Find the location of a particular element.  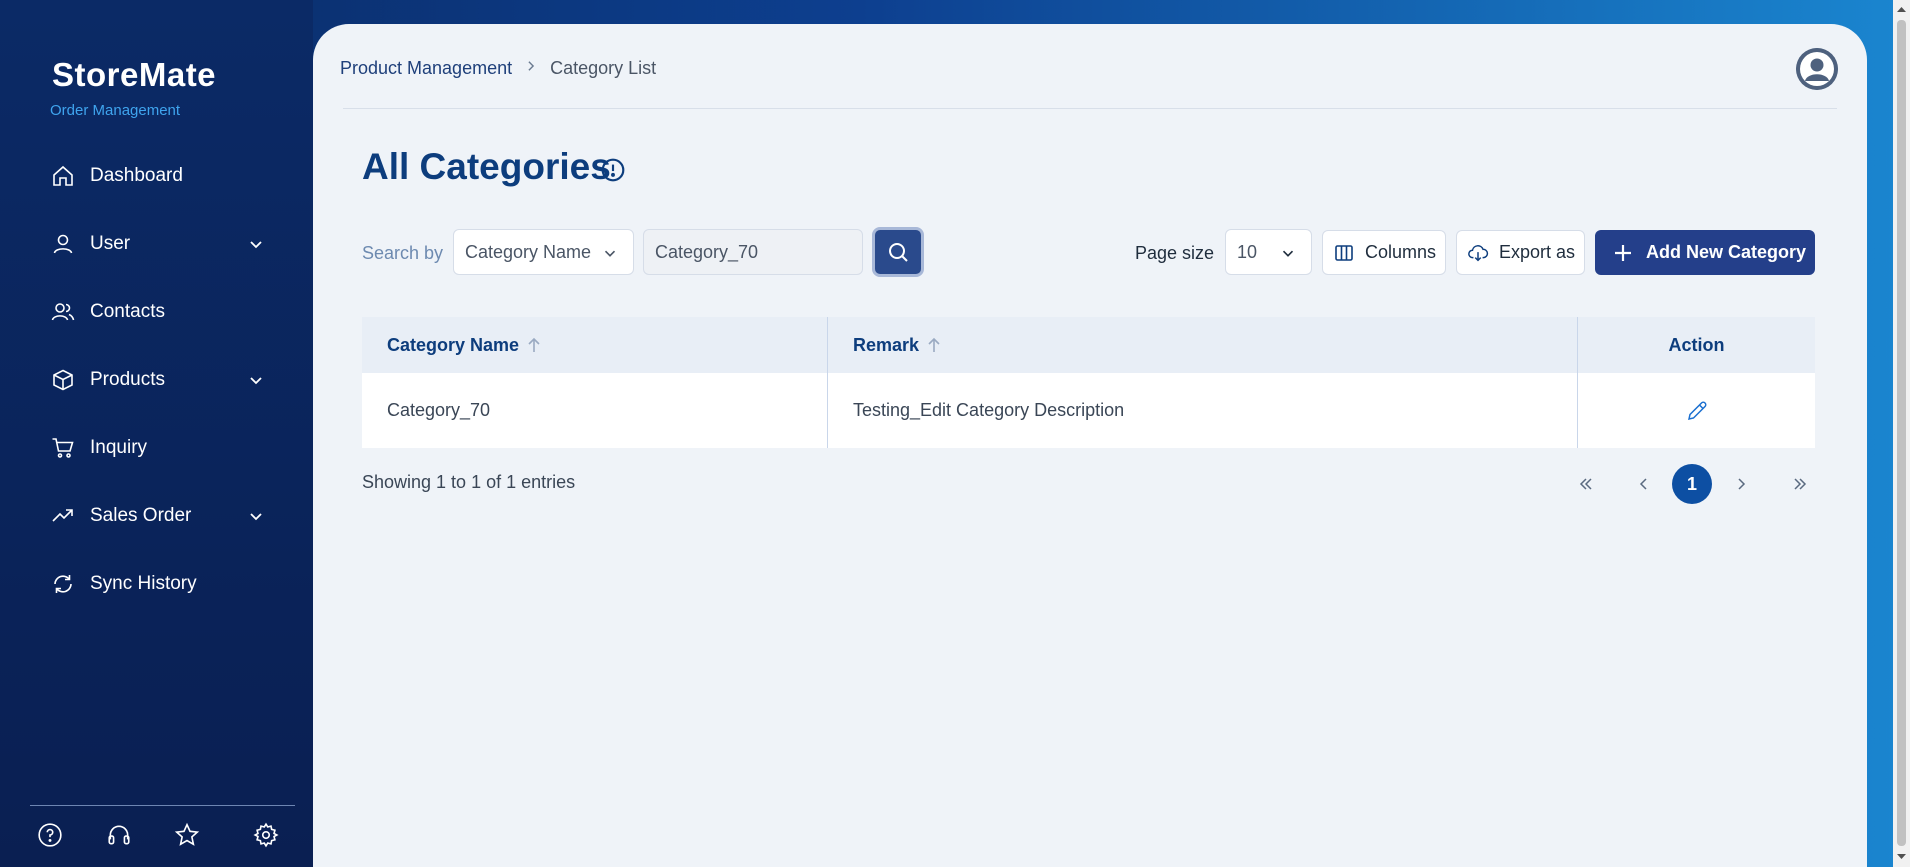

export-label: Export as is located at coordinates (1537, 252).